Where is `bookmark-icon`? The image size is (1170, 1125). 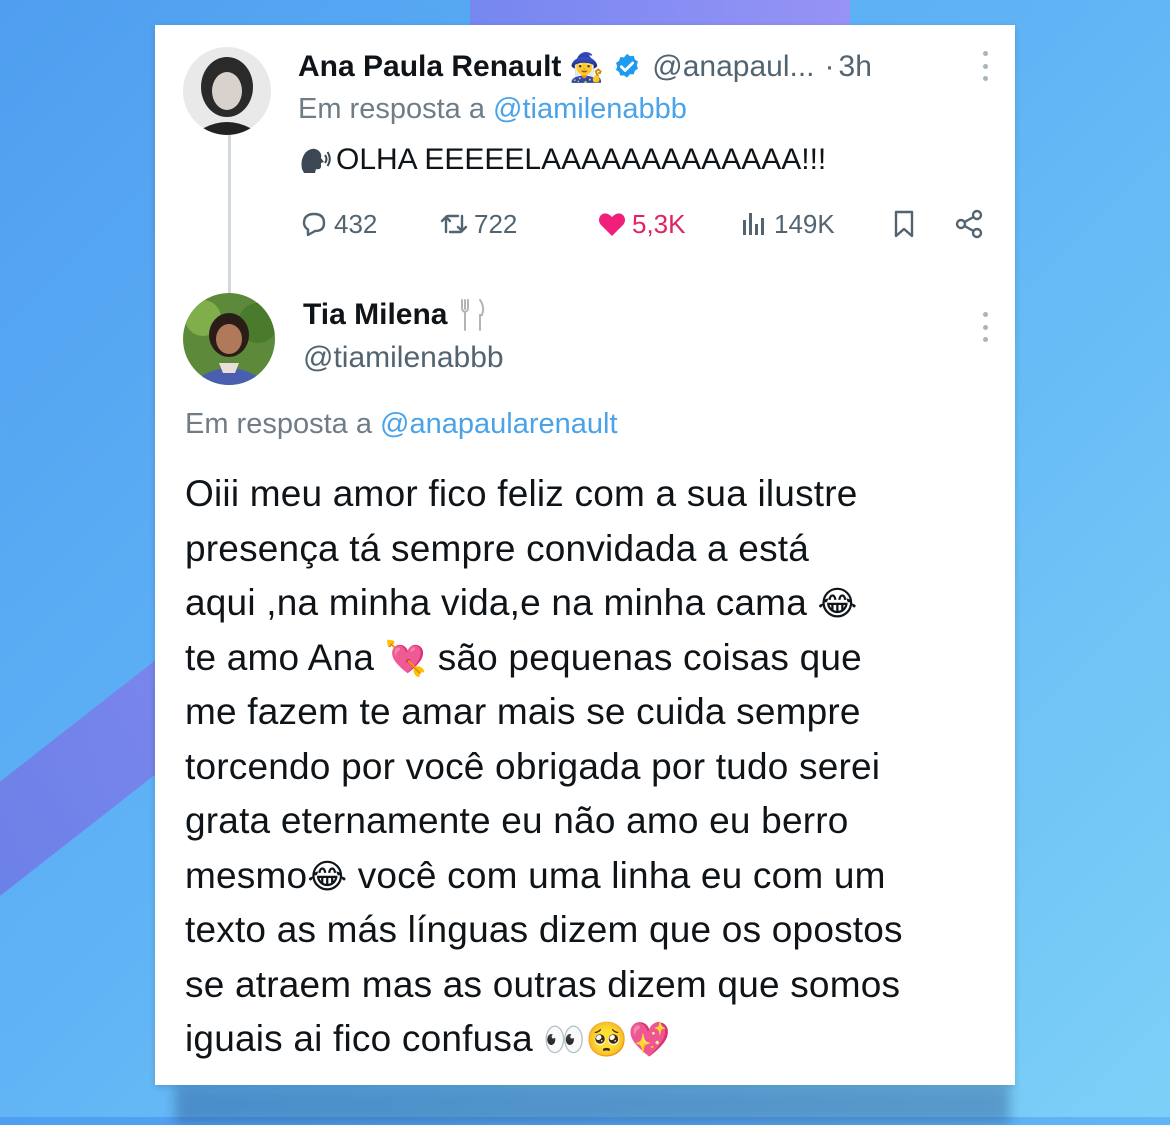 bookmark-icon is located at coordinates (904, 224).